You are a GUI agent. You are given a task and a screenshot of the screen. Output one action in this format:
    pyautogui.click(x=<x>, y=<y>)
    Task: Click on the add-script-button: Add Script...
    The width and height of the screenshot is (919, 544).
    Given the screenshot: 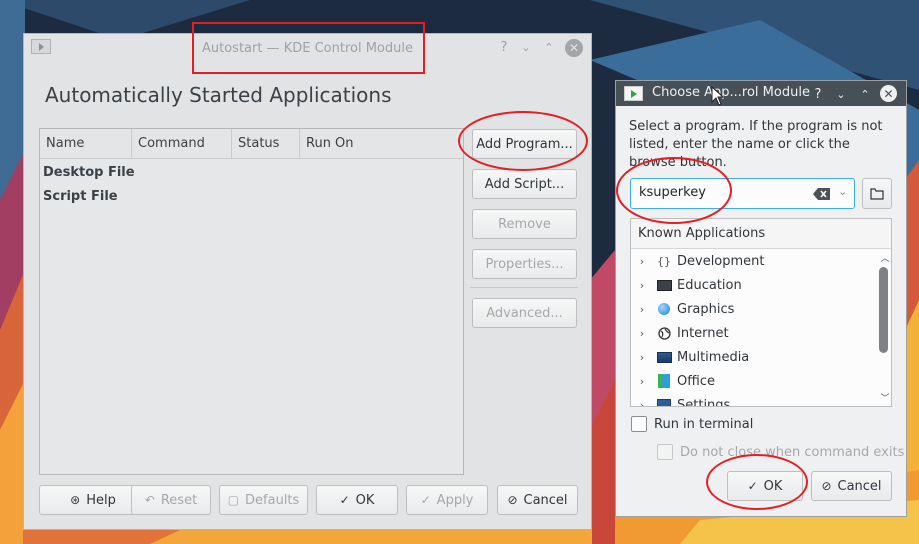 What is the action you would take?
    pyautogui.click(x=524, y=184)
    